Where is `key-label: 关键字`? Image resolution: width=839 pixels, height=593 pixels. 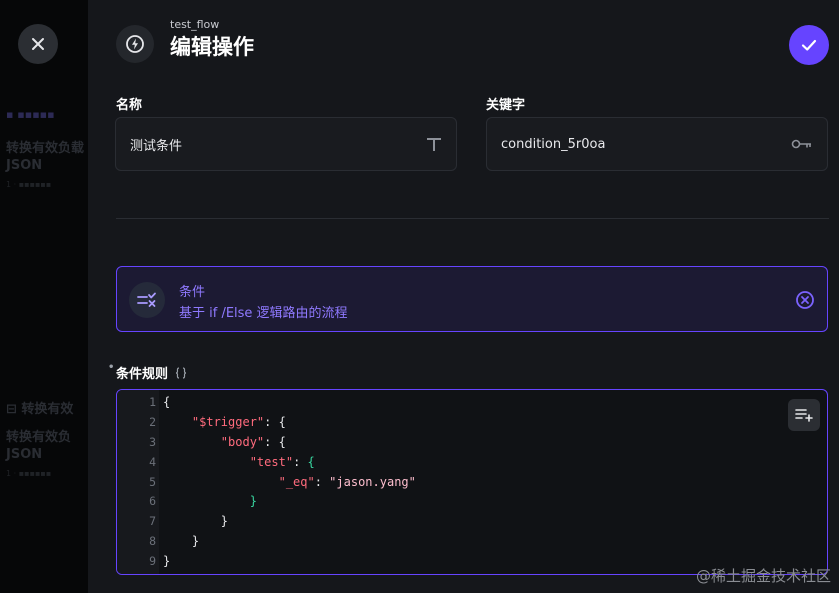 key-label: 关键字 is located at coordinates (506, 105).